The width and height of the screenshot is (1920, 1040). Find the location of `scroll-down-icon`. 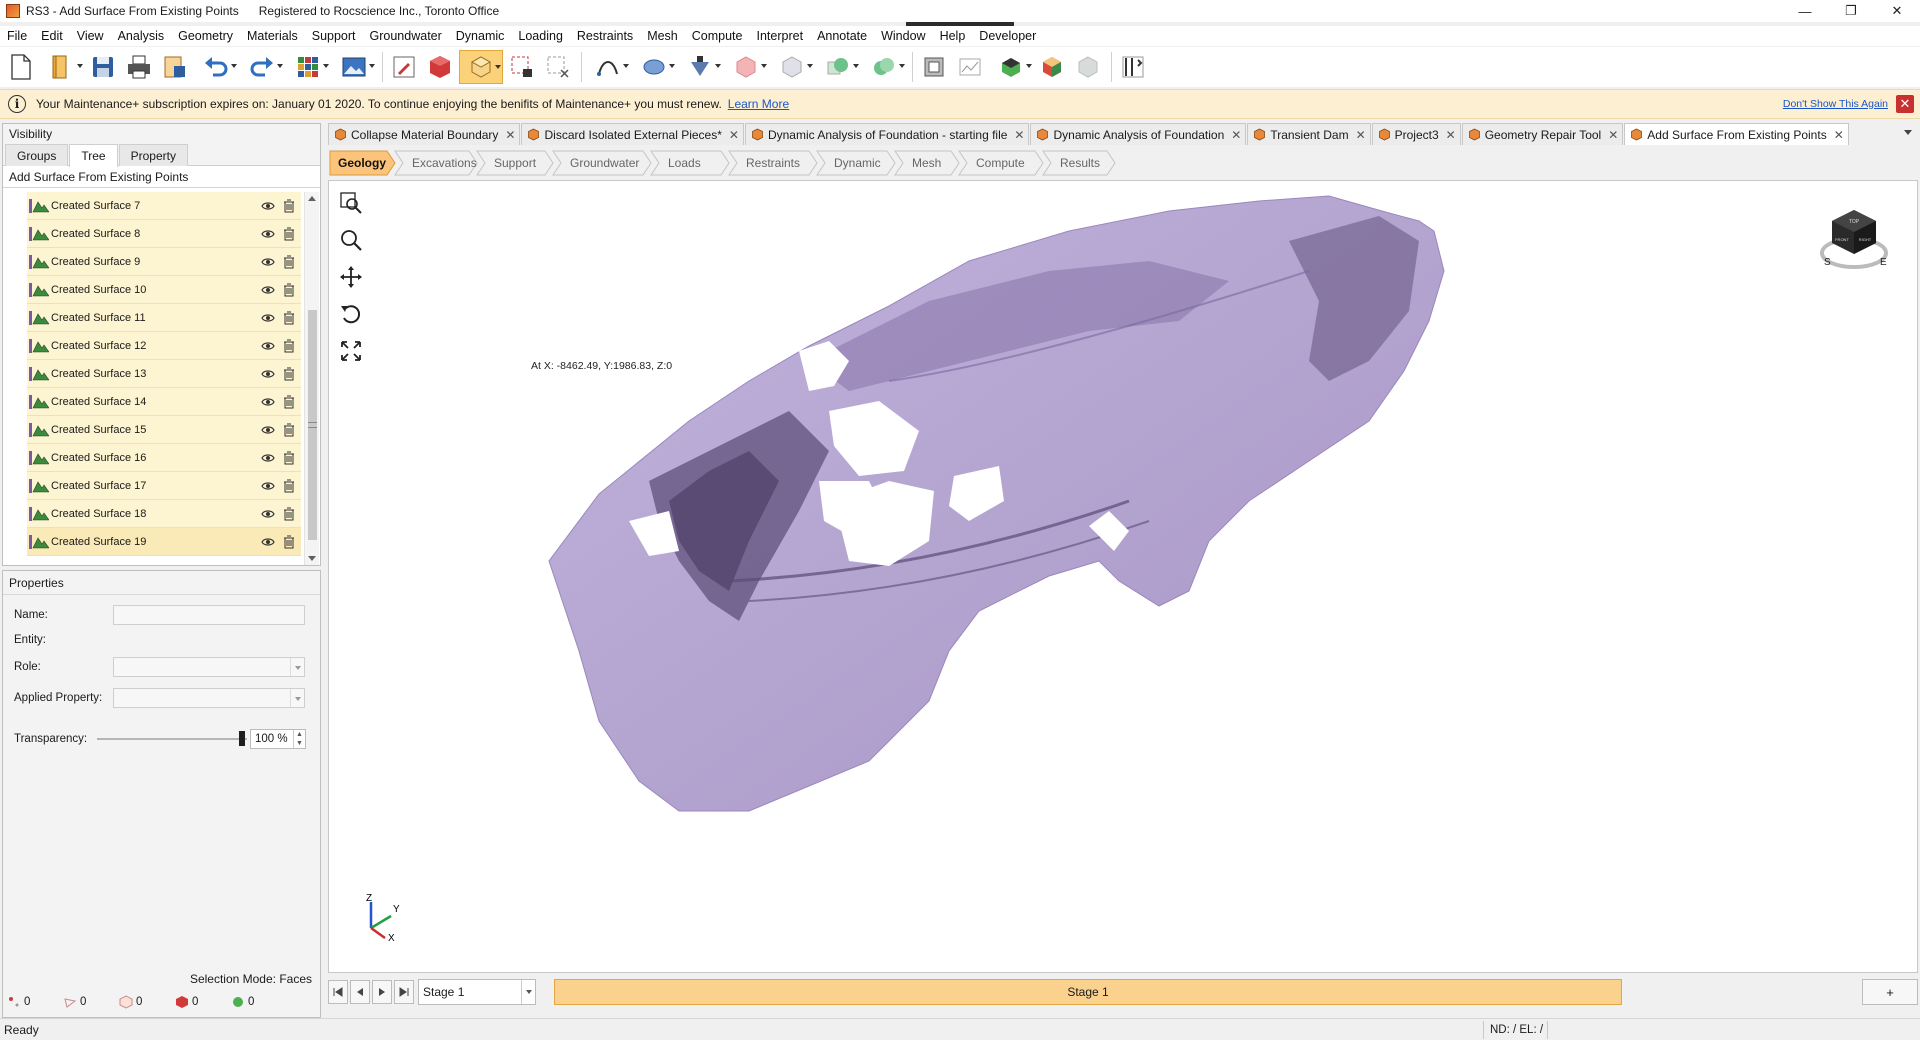

scroll-down-icon is located at coordinates (312, 558).